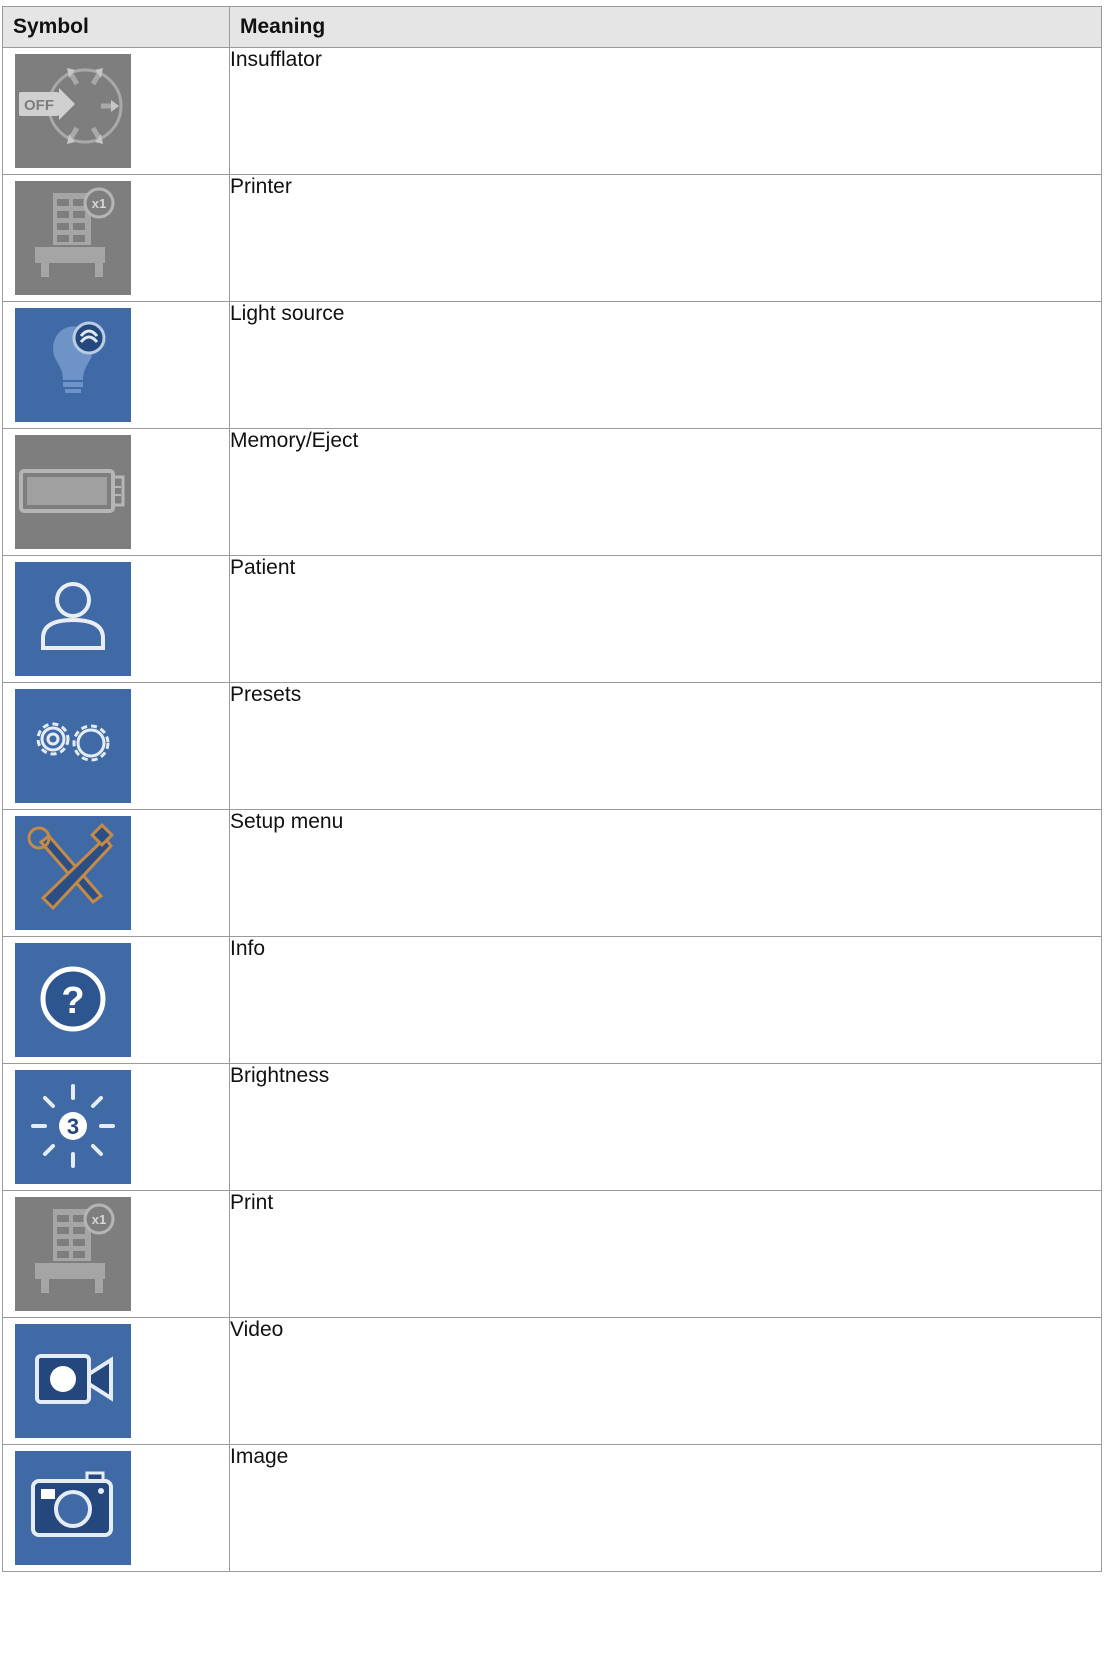 This screenshot has width=1106, height=1675. I want to click on meaning-cell: Light source, so click(665, 365).